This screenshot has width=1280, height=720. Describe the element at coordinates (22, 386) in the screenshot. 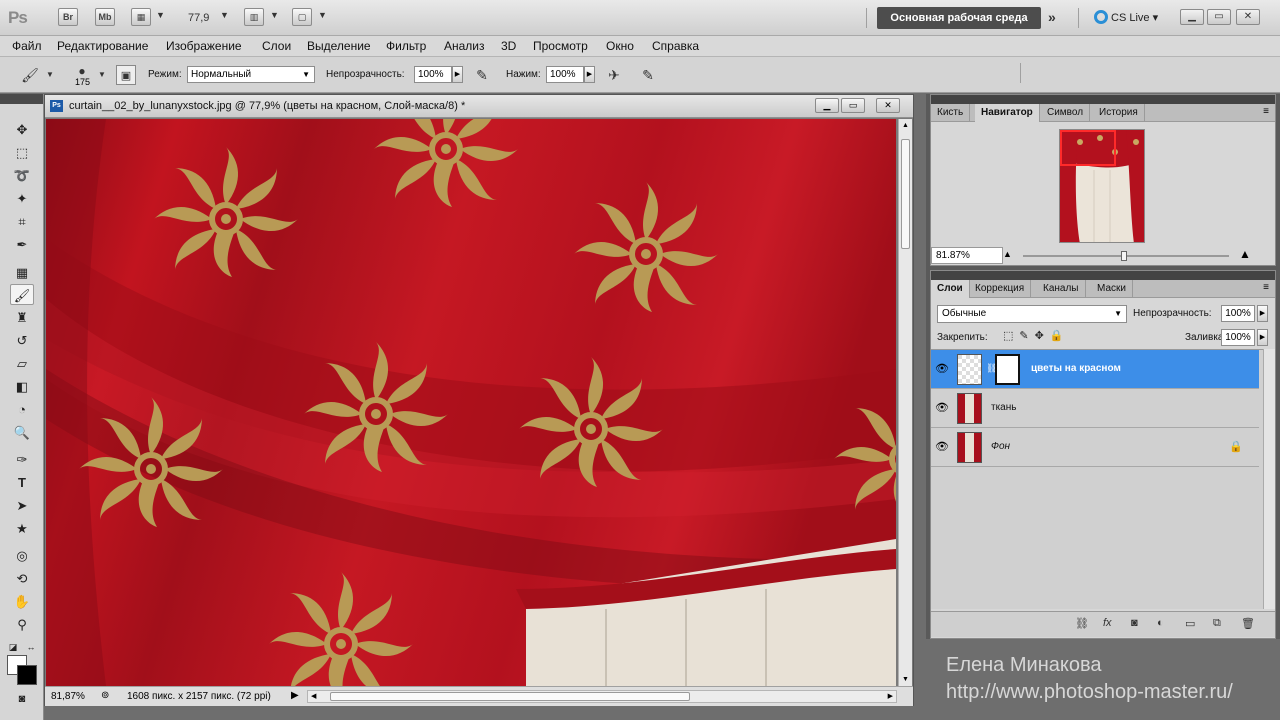

I see `gradient-tool-icon: ◧` at that location.